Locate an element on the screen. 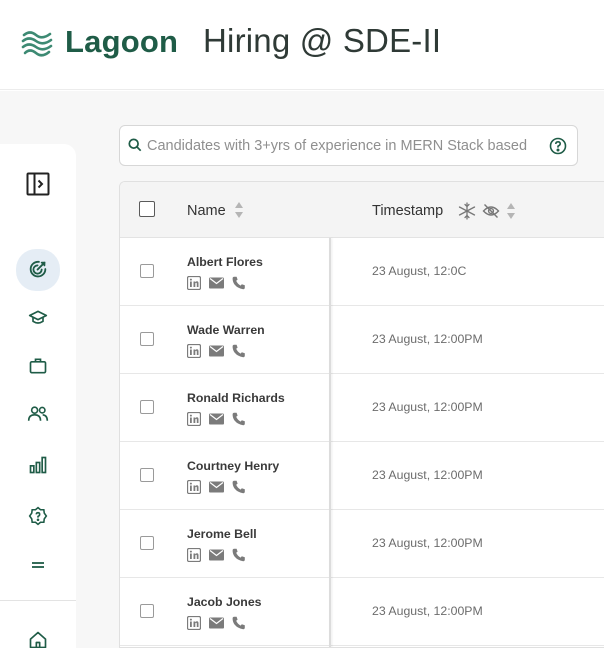 The image size is (604, 648). eye-off-icon is located at coordinates (491, 211).